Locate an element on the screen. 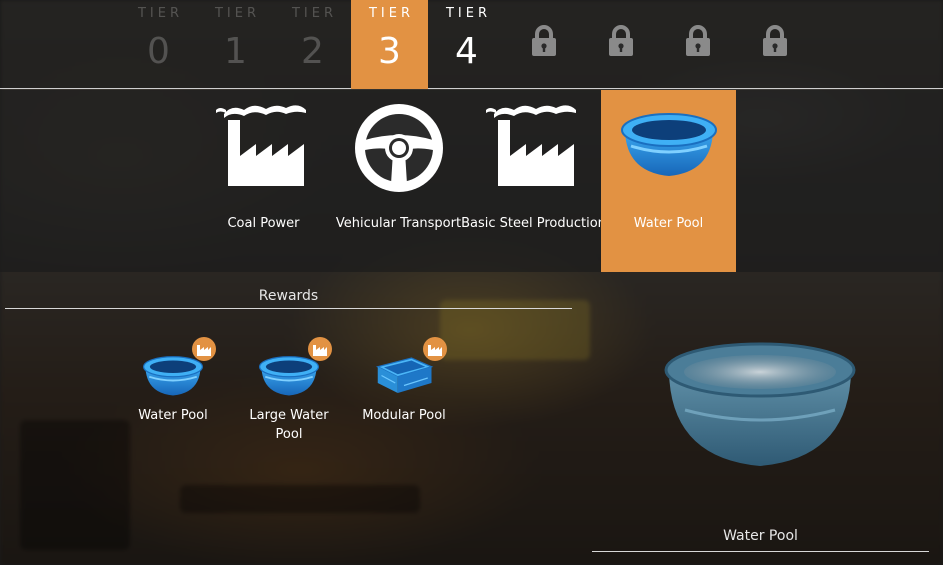 This screenshot has height=565, width=943. milestone-basic-steel-production: Basic Steel Production is located at coordinates (533, 181).